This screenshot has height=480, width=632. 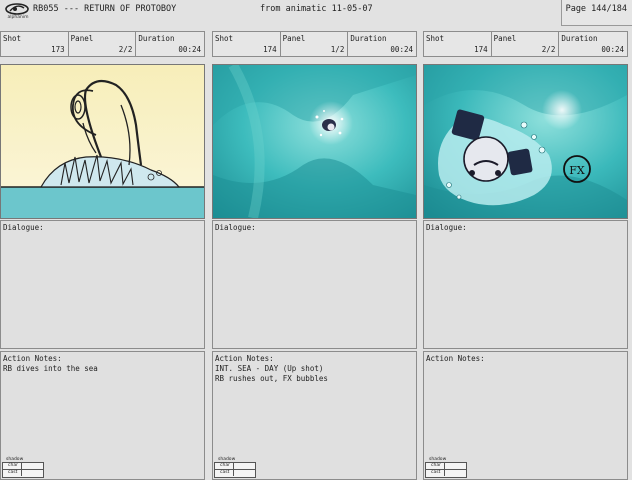 I want to click on action-note-line: RB rushes out, FX bubbles, so click(x=271, y=378).